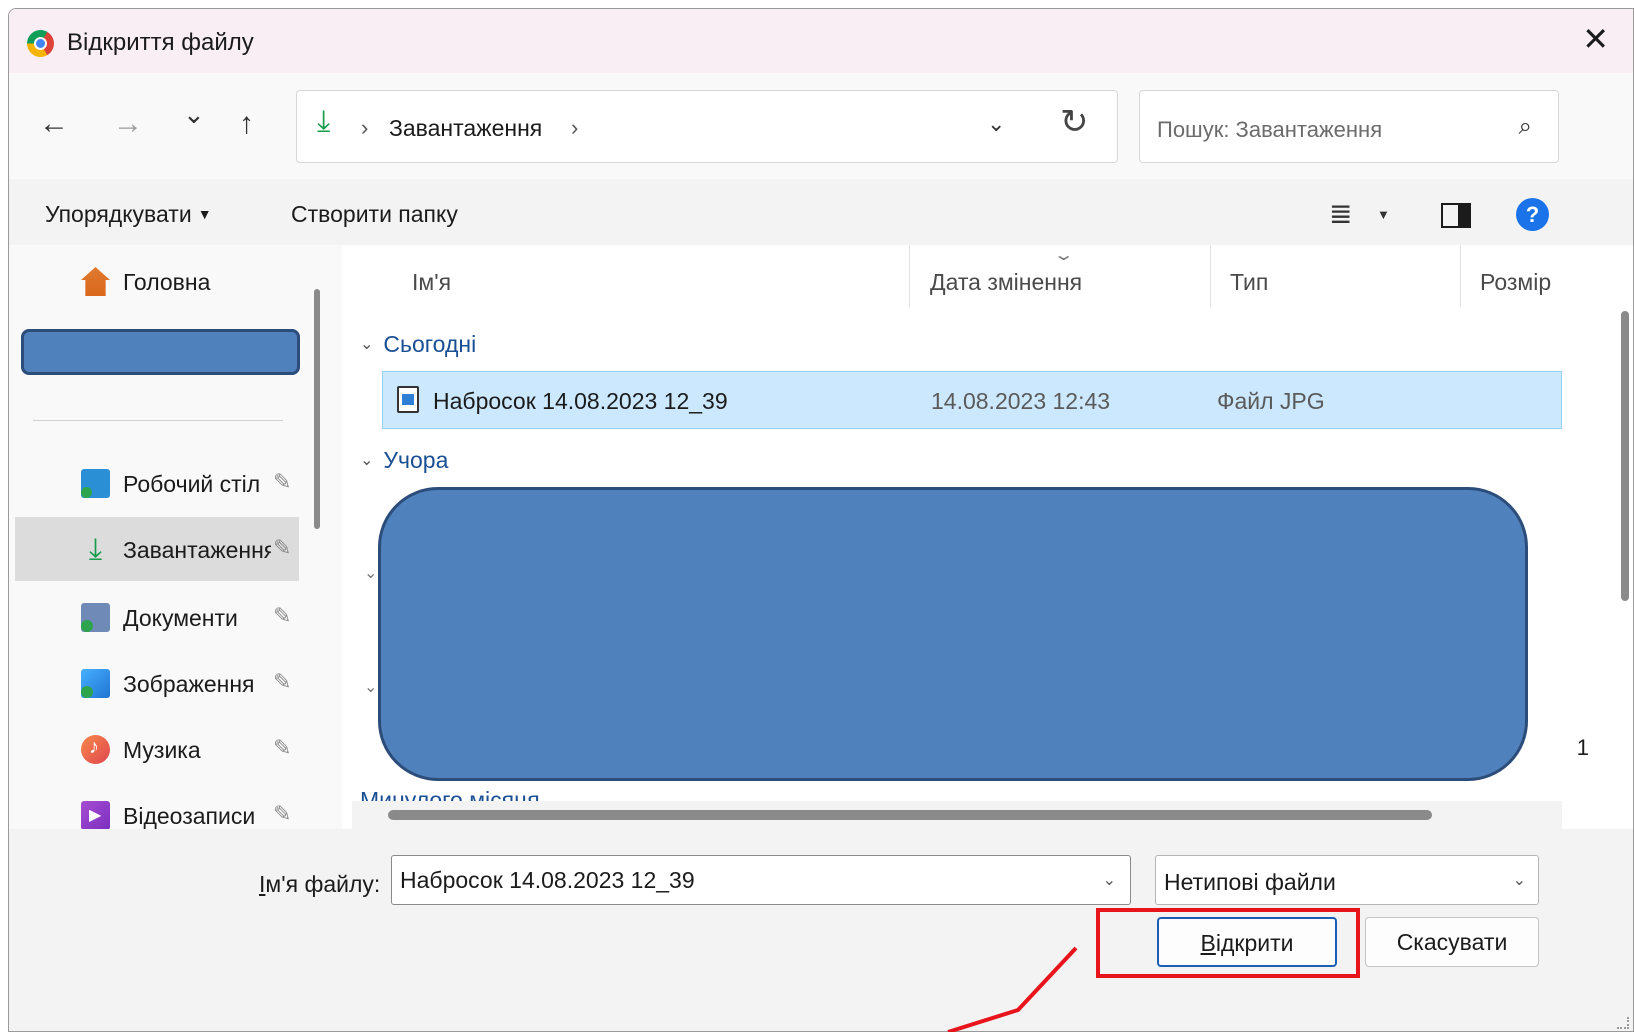 Image resolution: width=1634 pixels, height=1032 pixels. What do you see at coordinates (95, 749) in the screenshot?
I see `music-icon` at bounding box center [95, 749].